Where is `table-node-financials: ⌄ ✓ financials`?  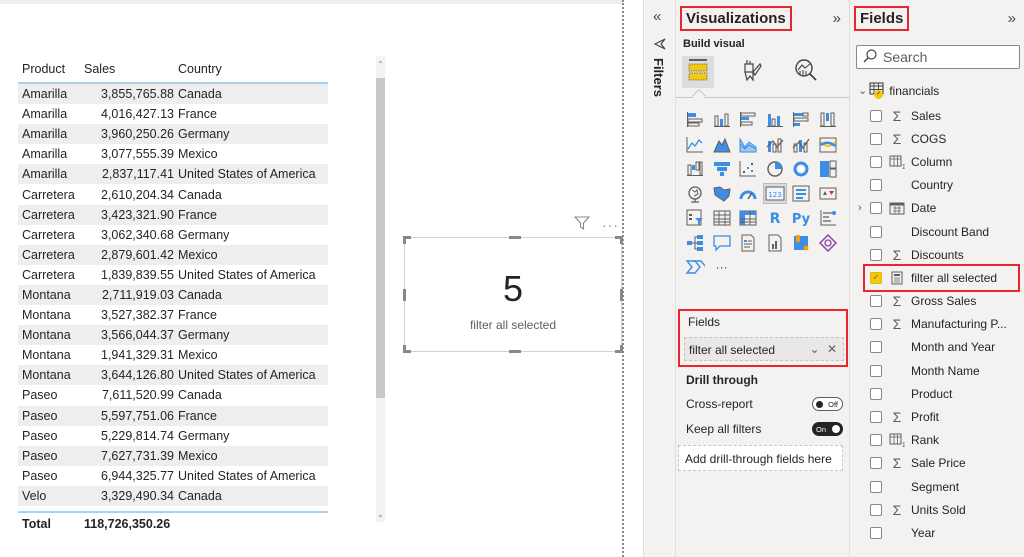 table-node-financials: ⌄ ✓ financials is located at coordinates (898, 90).